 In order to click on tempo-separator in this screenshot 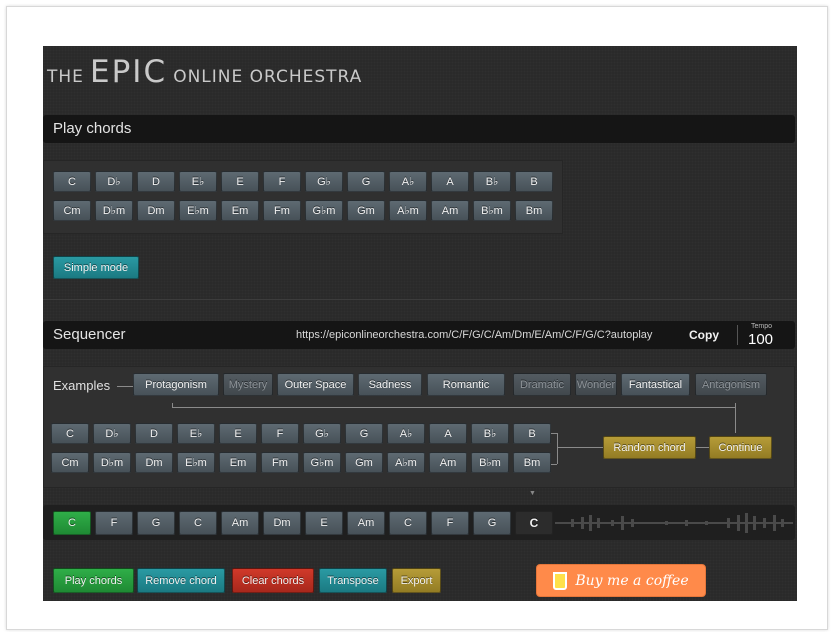, I will do `click(737, 335)`.